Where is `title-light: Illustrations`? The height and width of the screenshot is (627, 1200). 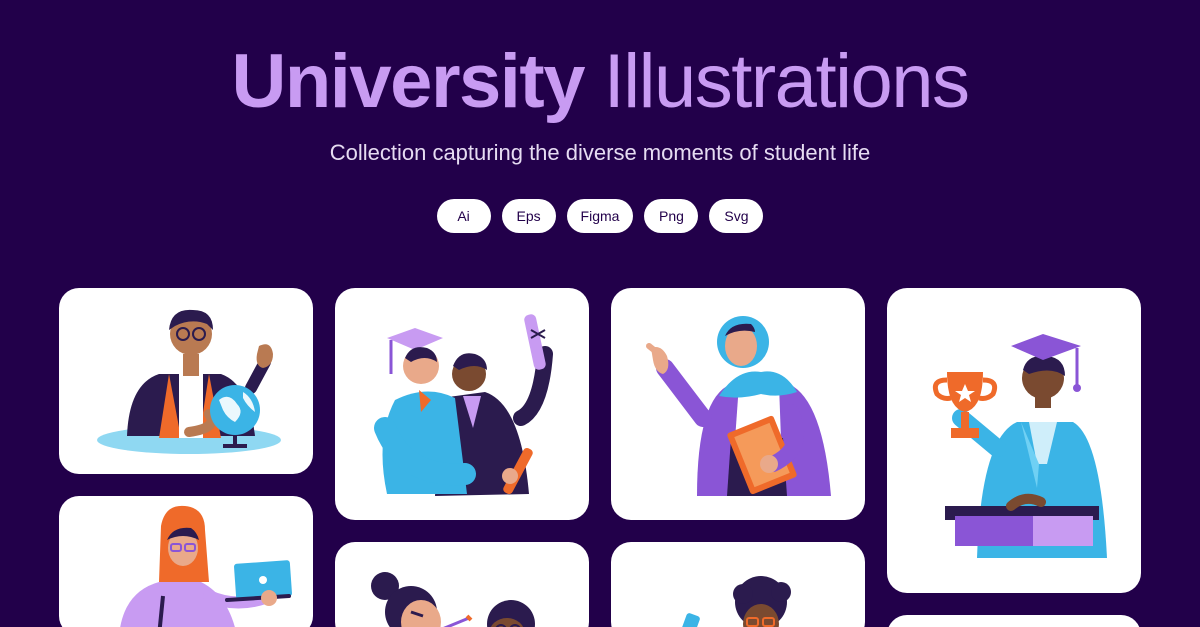 title-light: Illustrations is located at coordinates (786, 81).